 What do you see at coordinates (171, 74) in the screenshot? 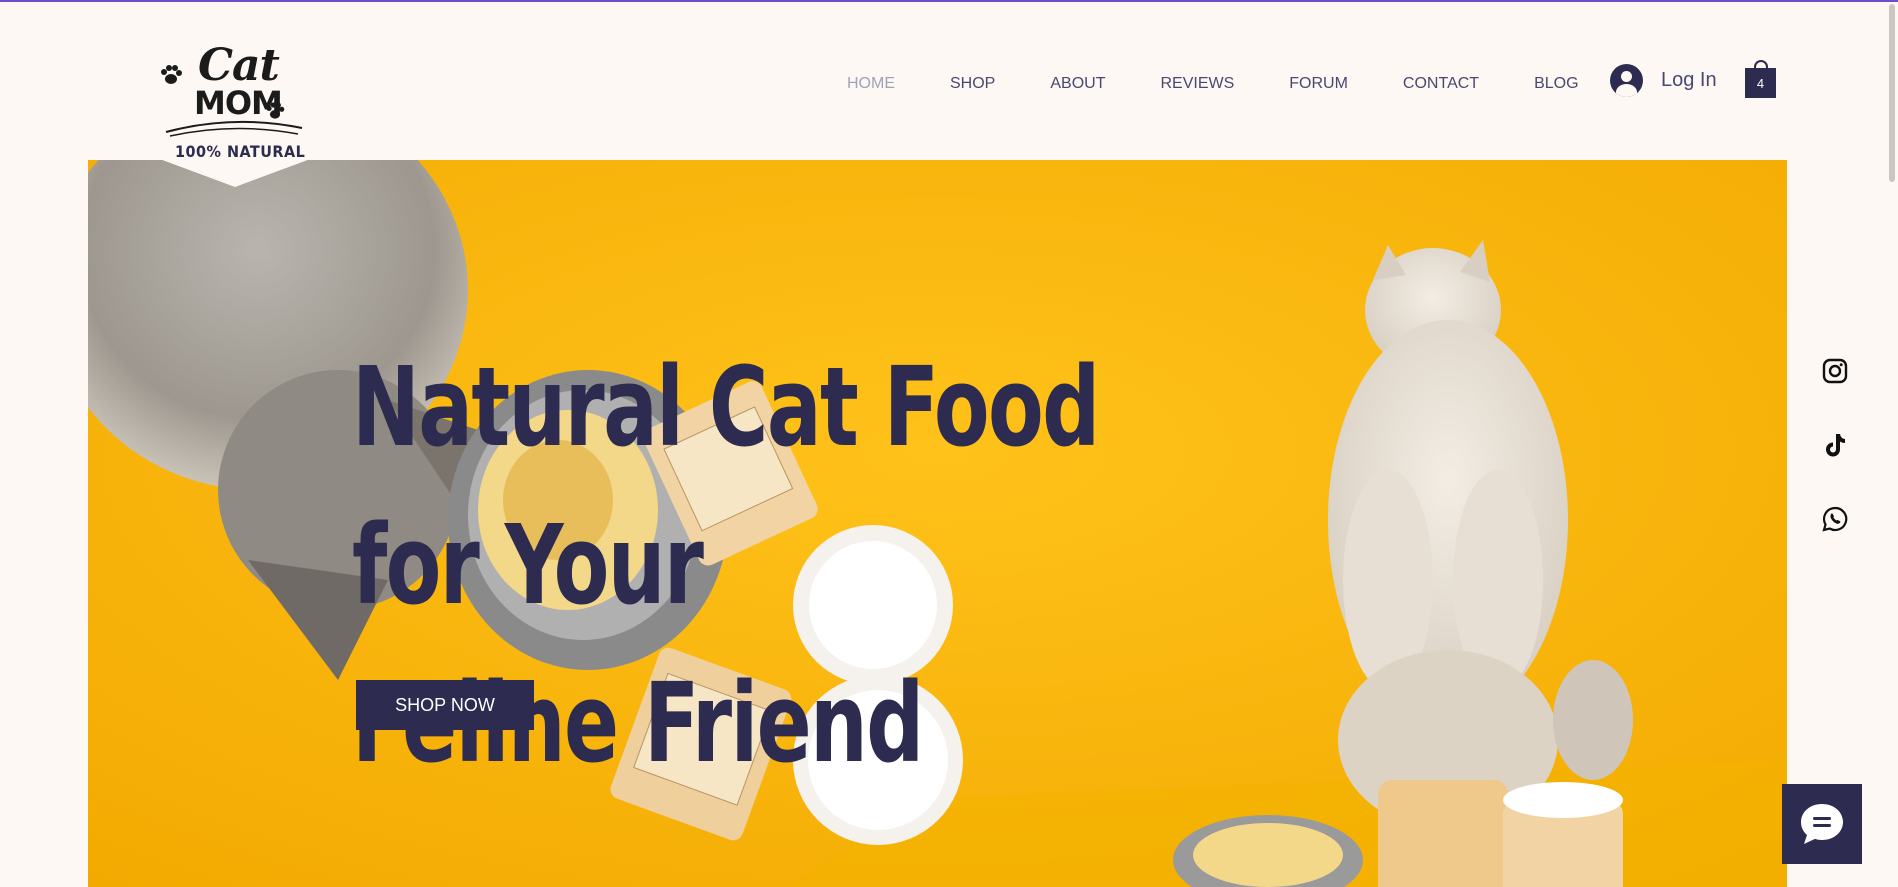
I see `paw-icon-left` at bounding box center [171, 74].